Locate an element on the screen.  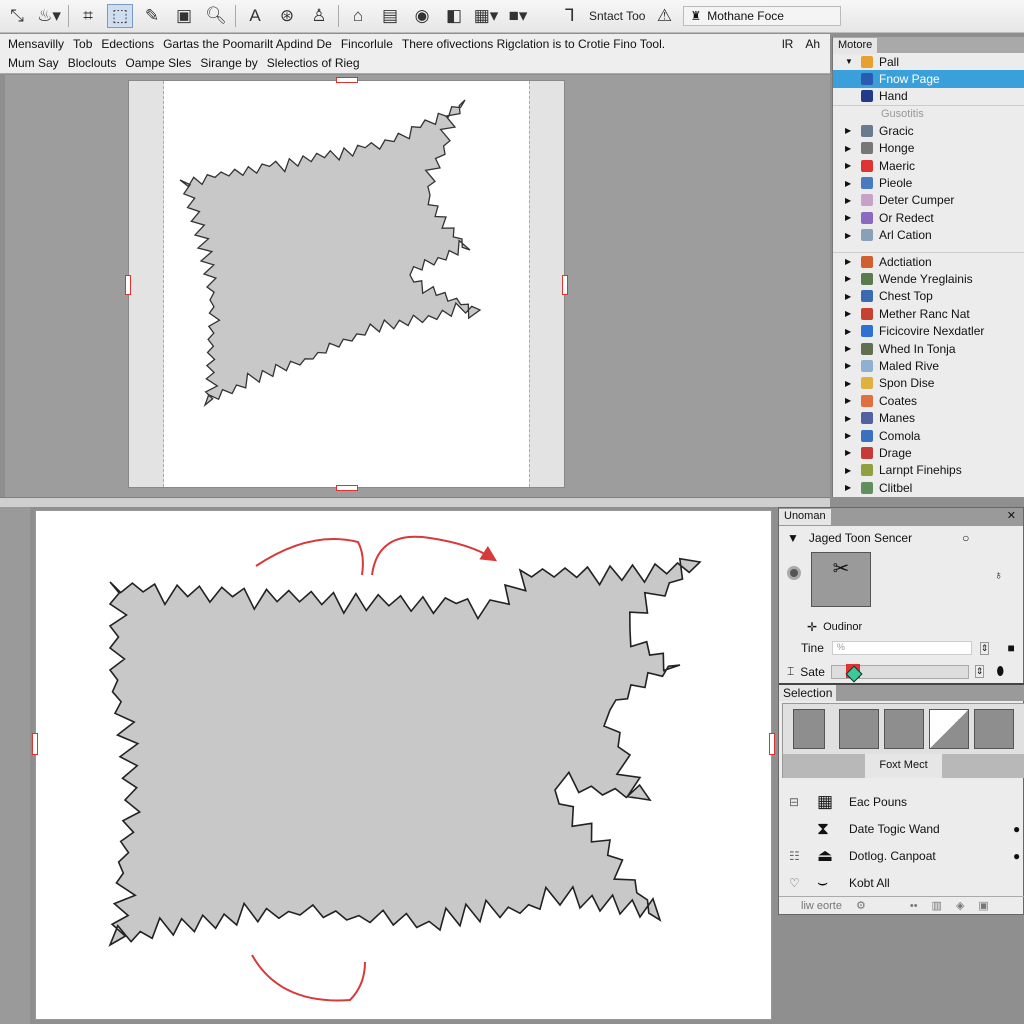
layer-item: ▶ Whed In Tonja is located at coordinates (928, 348).